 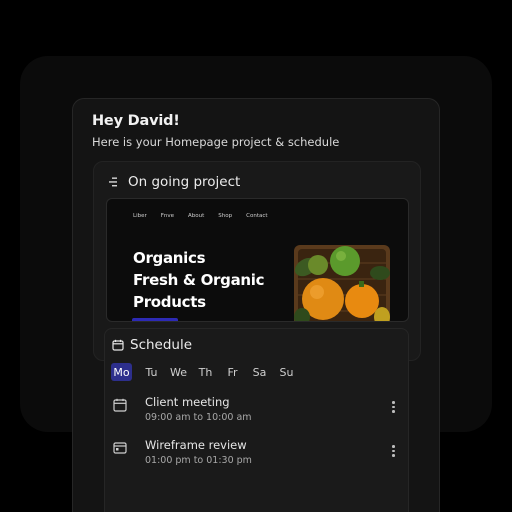 I want to click on hero-line: Products, so click(x=169, y=302).